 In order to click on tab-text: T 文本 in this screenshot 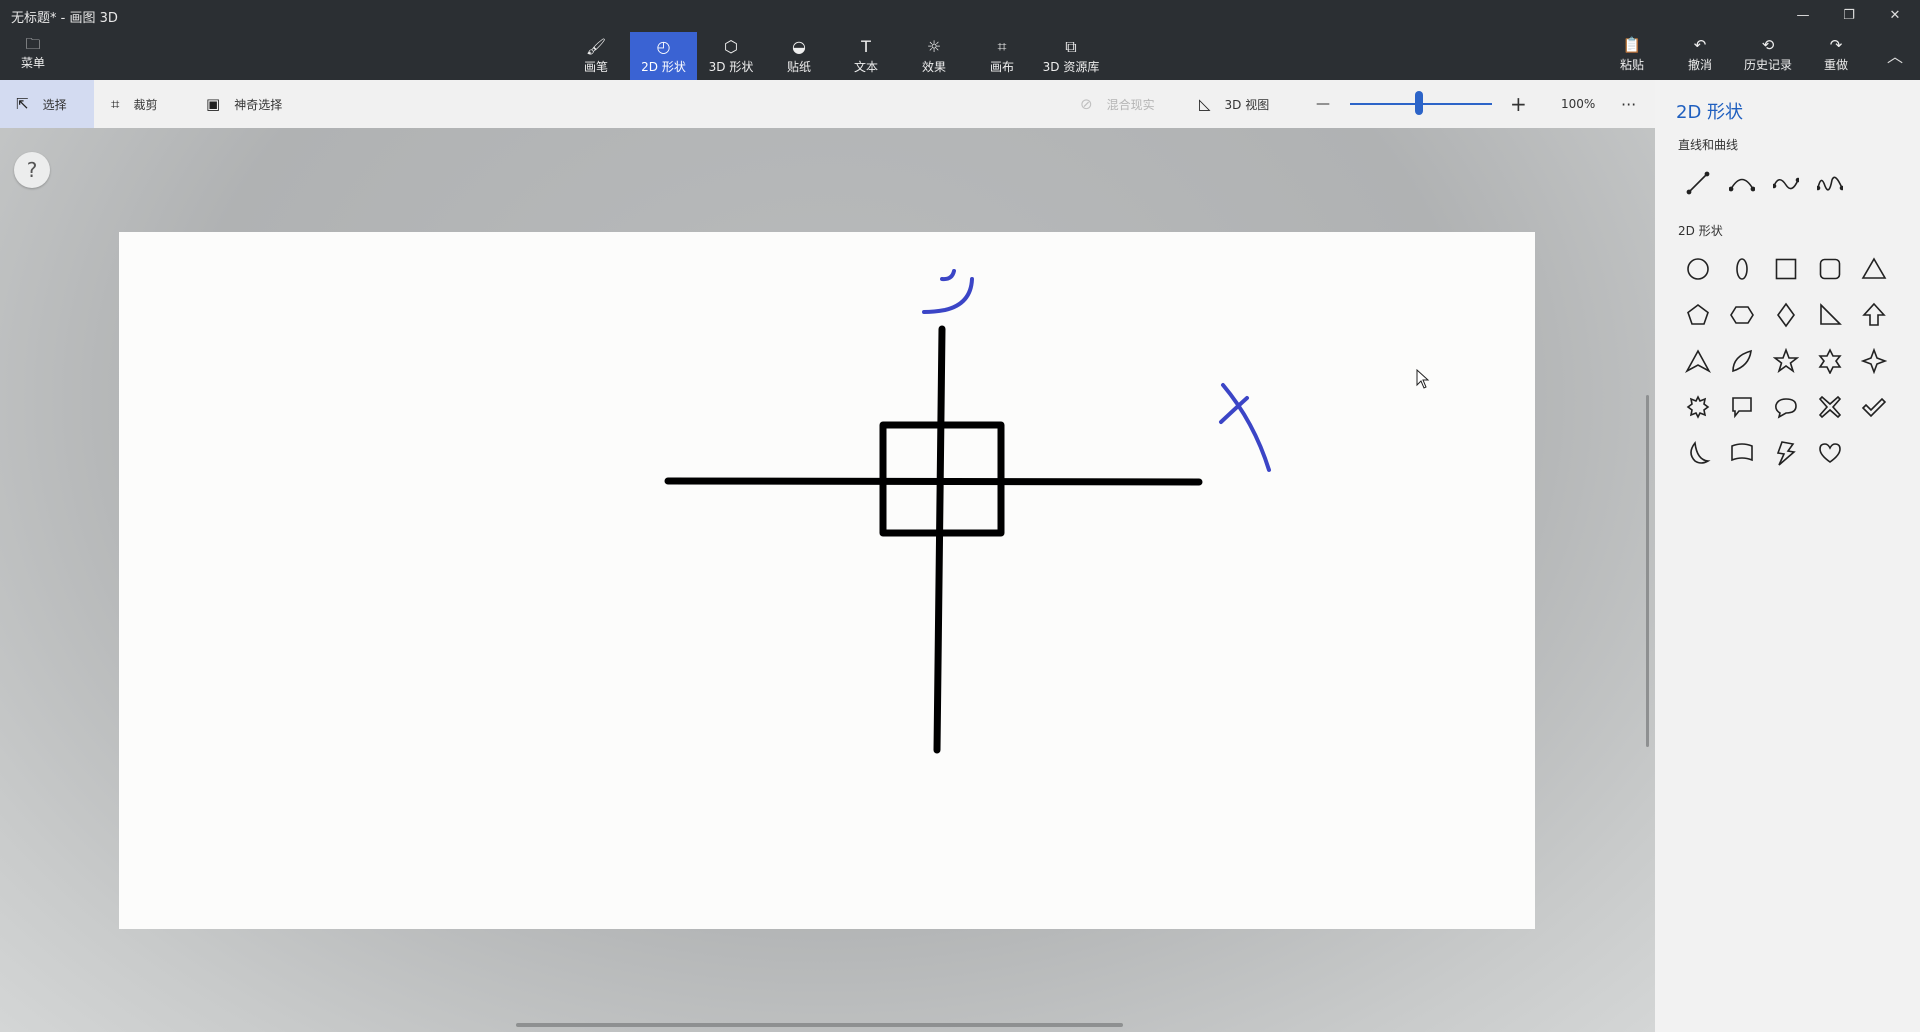, I will do `click(866, 56)`.